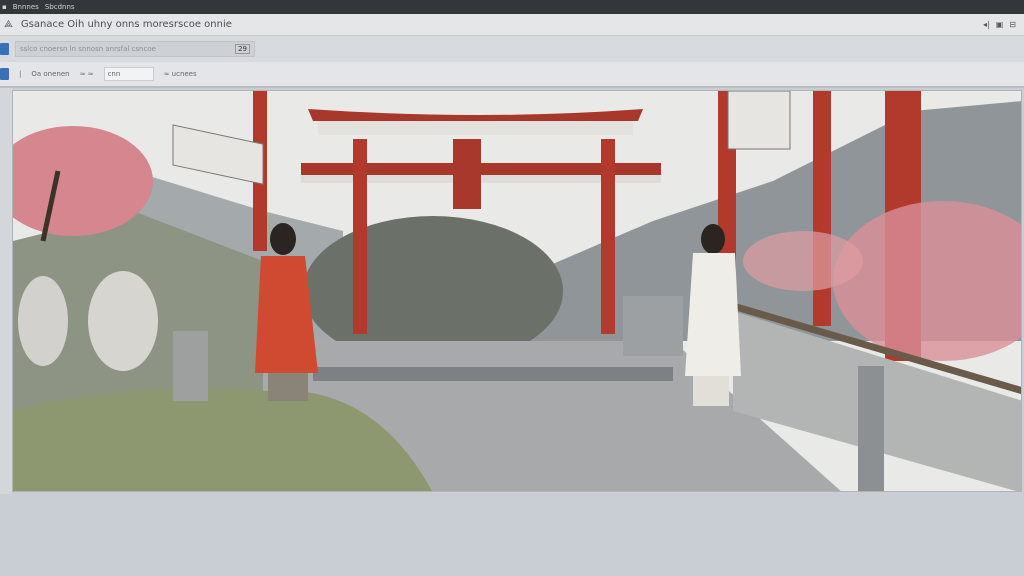 The width and height of the screenshot is (1024, 576). I want to click on address-text: sslco cnoersn ln snnosn anrsfal csncoe, so click(88, 49).